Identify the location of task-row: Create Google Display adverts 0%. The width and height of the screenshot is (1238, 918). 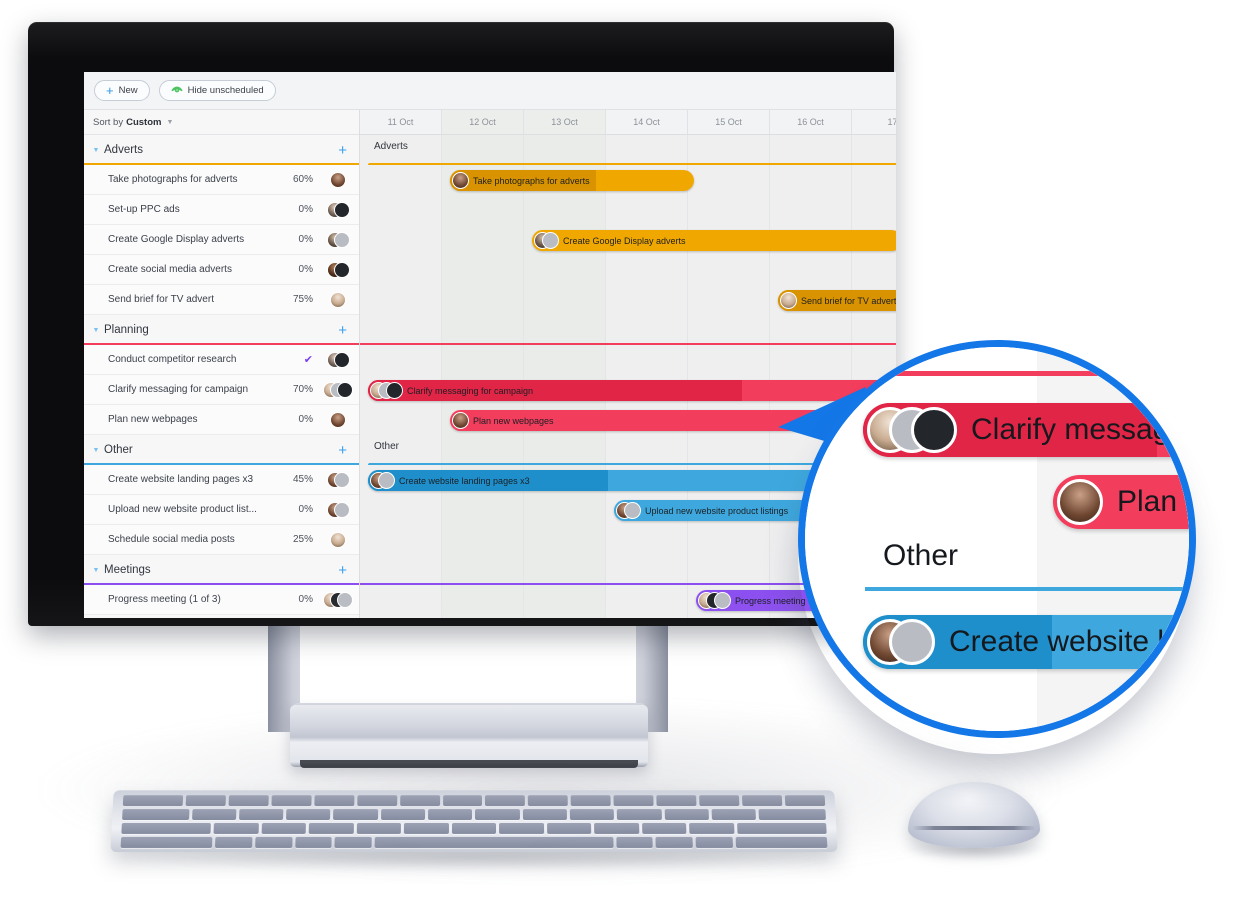
(221, 240).